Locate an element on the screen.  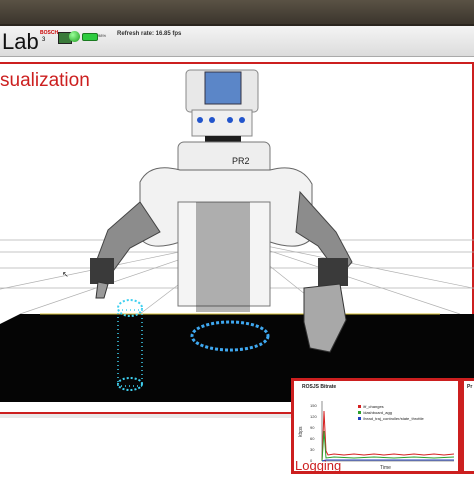
battery-percent: 98% is located at coordinates (102, 35).